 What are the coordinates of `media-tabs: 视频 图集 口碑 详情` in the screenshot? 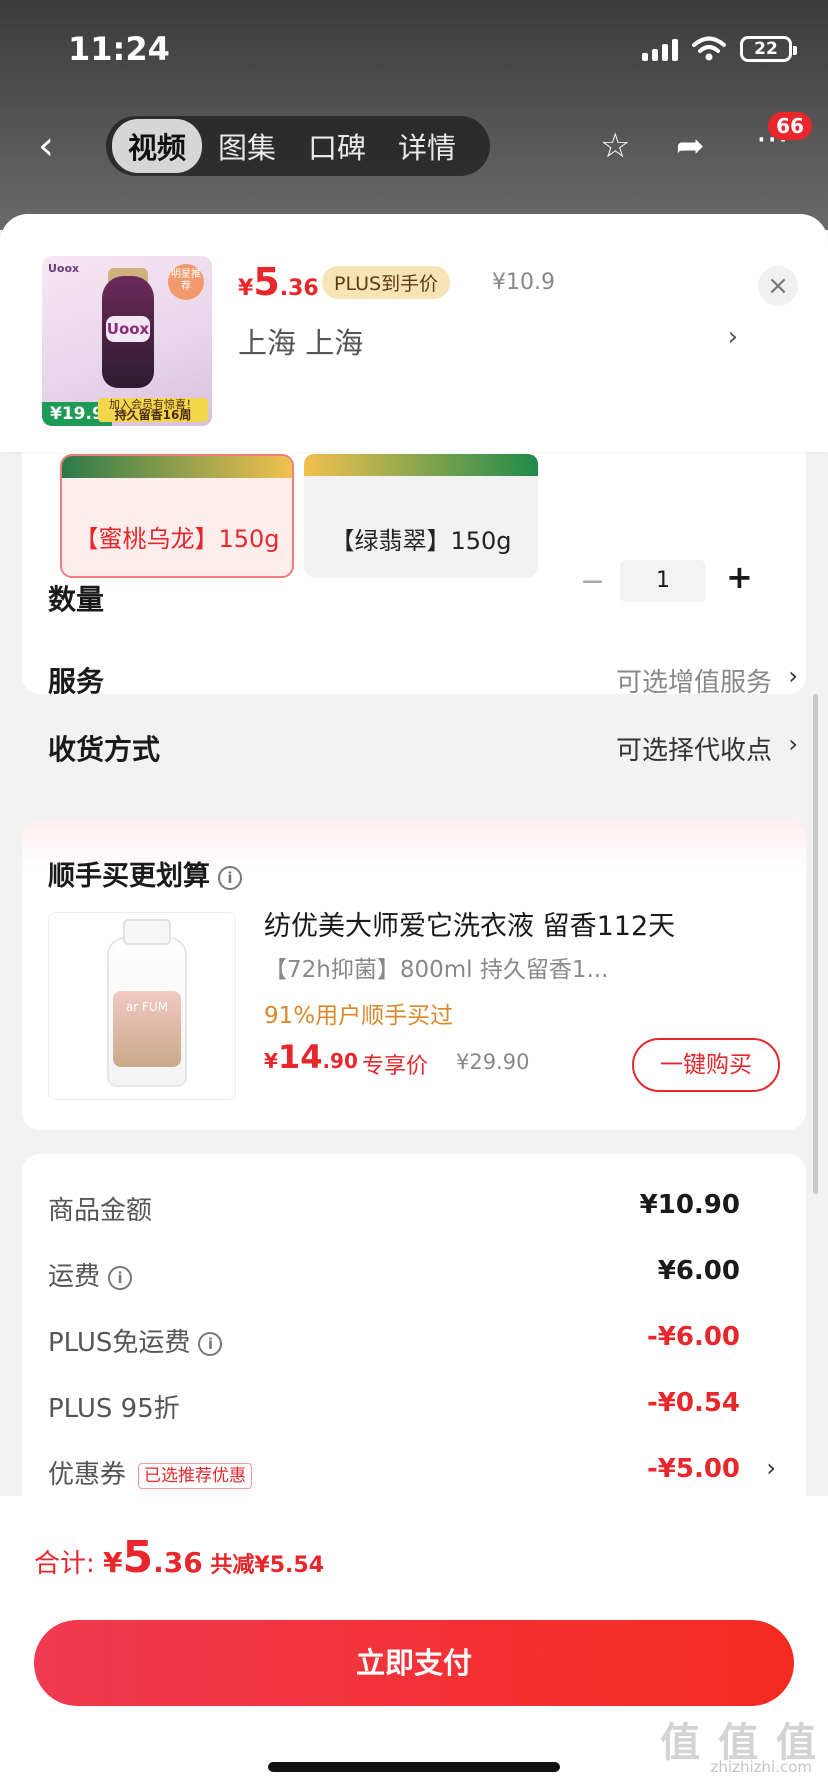 It's located at (298, 146).